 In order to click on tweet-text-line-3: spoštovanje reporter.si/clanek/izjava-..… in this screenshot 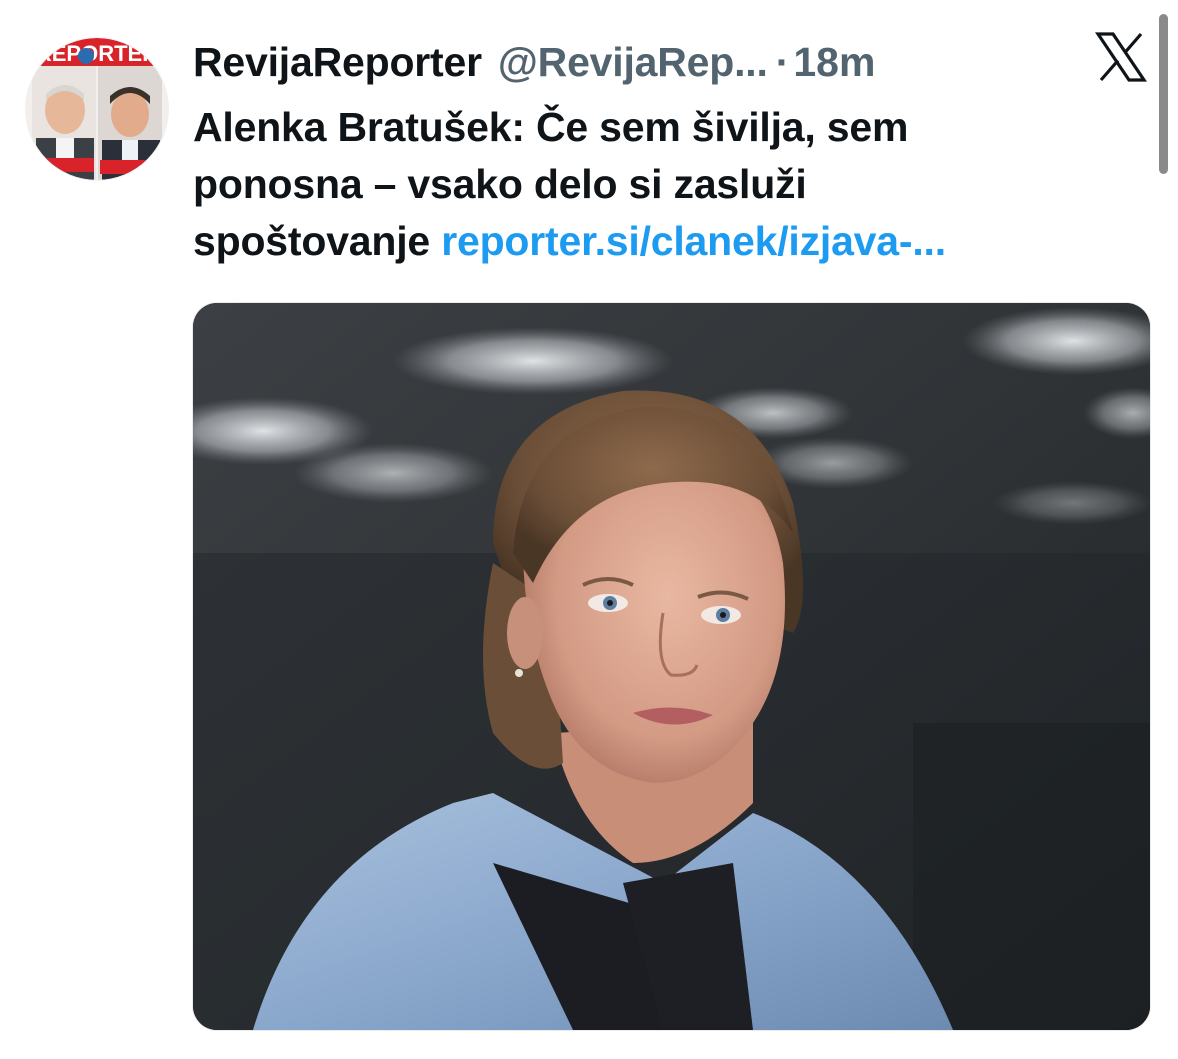, I will do `click(673, 241)`.